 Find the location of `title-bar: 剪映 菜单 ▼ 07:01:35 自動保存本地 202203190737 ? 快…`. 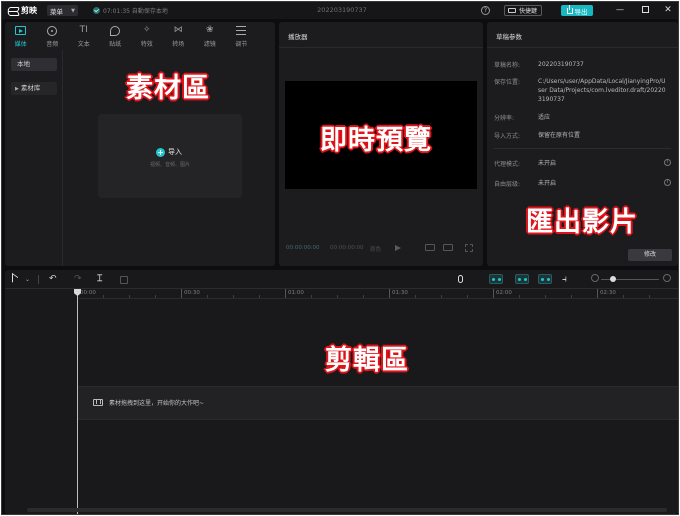

title-bar: 剪映 菜单 ▼ 07:01:35 自動保存本地 202203190737 ? 快… is located at coordinates (340, 10).